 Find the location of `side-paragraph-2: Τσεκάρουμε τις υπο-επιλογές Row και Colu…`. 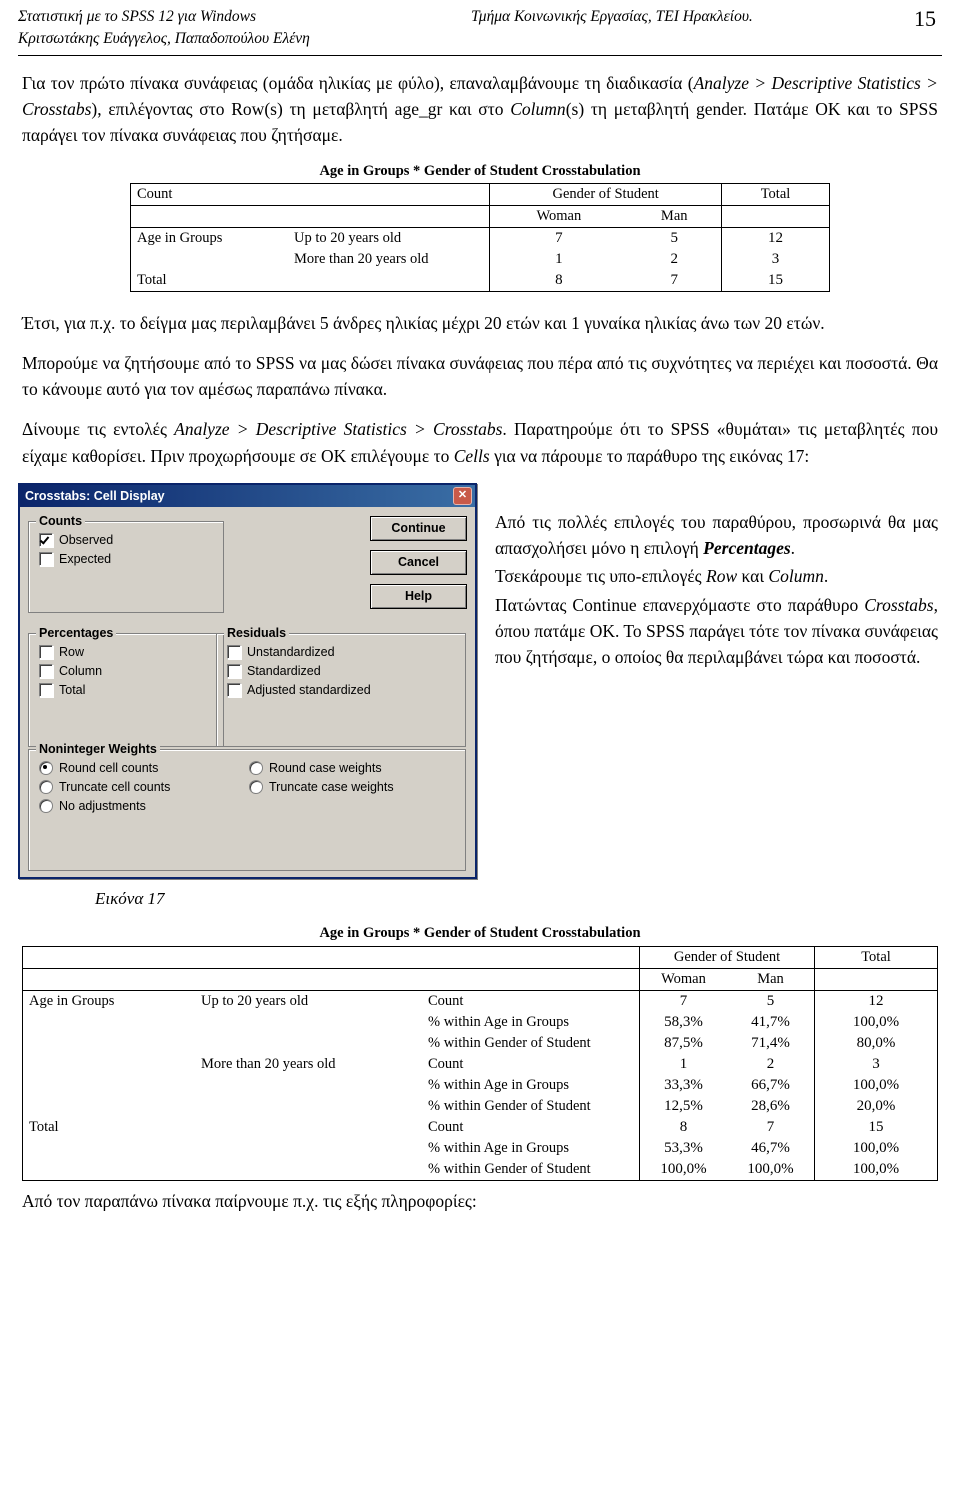

side-paragraph-2: Τσεκάρουμε τις υπο-επιλογές Row και Colu… is located at coordinates (716, 576).